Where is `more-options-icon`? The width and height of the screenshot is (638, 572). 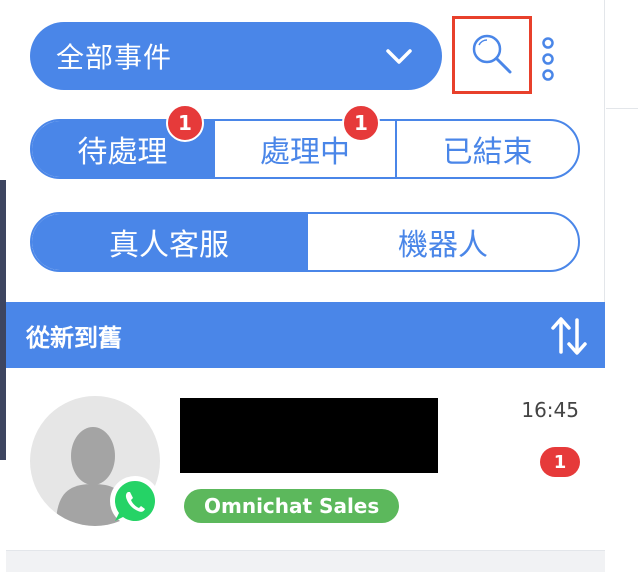
more-options-icon is located at coordinates (548, 59).